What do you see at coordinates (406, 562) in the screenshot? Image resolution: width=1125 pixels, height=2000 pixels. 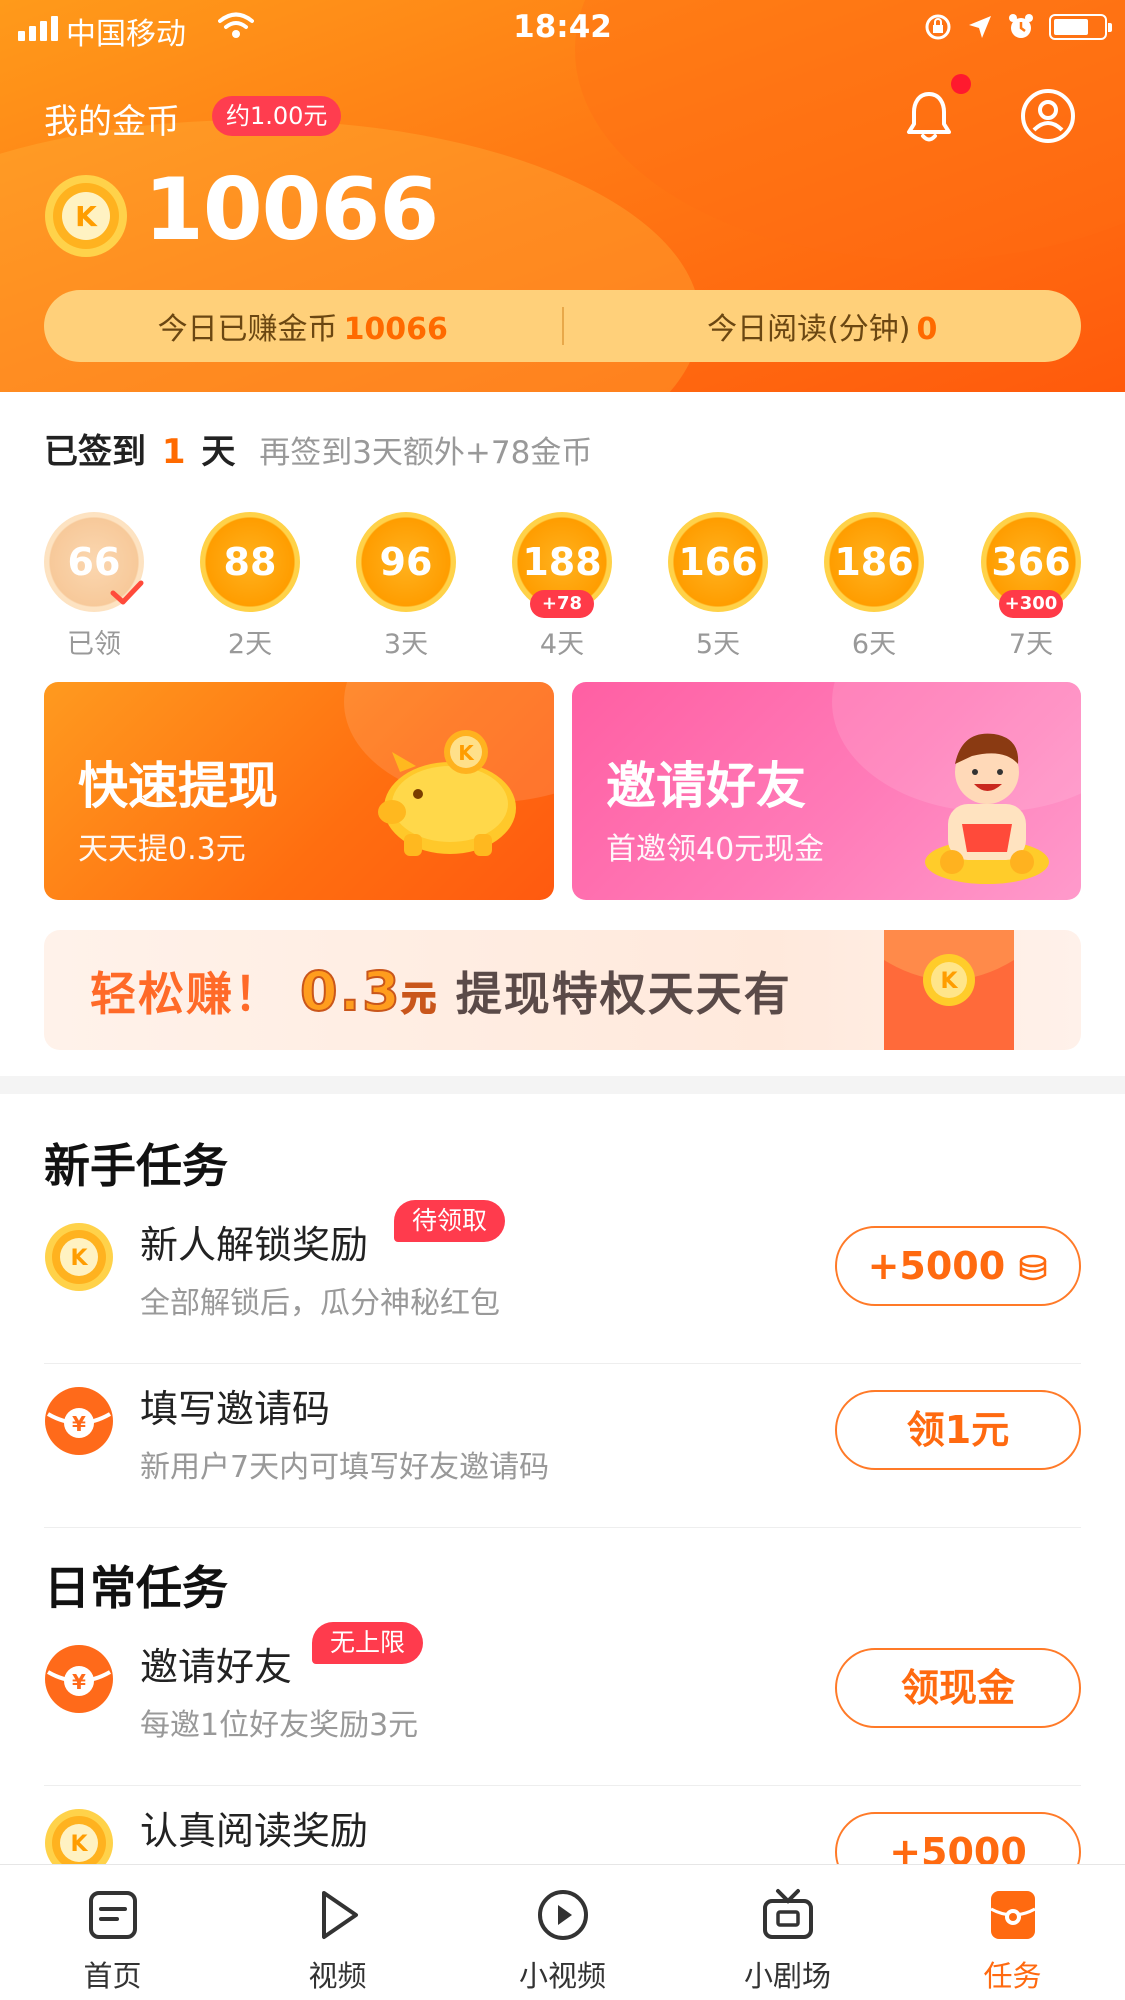 I see `day-coin: 96` at bounding box center [406, 562].